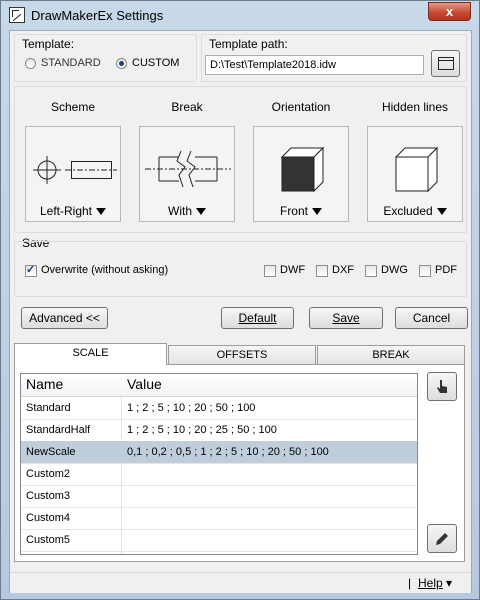 Image resolution: width=480 pixels, height=600 pixels. Describe the element at coordinates (415, 107) in the screenshot. I see `hidden-lines-header: Hidden lines` at that location.